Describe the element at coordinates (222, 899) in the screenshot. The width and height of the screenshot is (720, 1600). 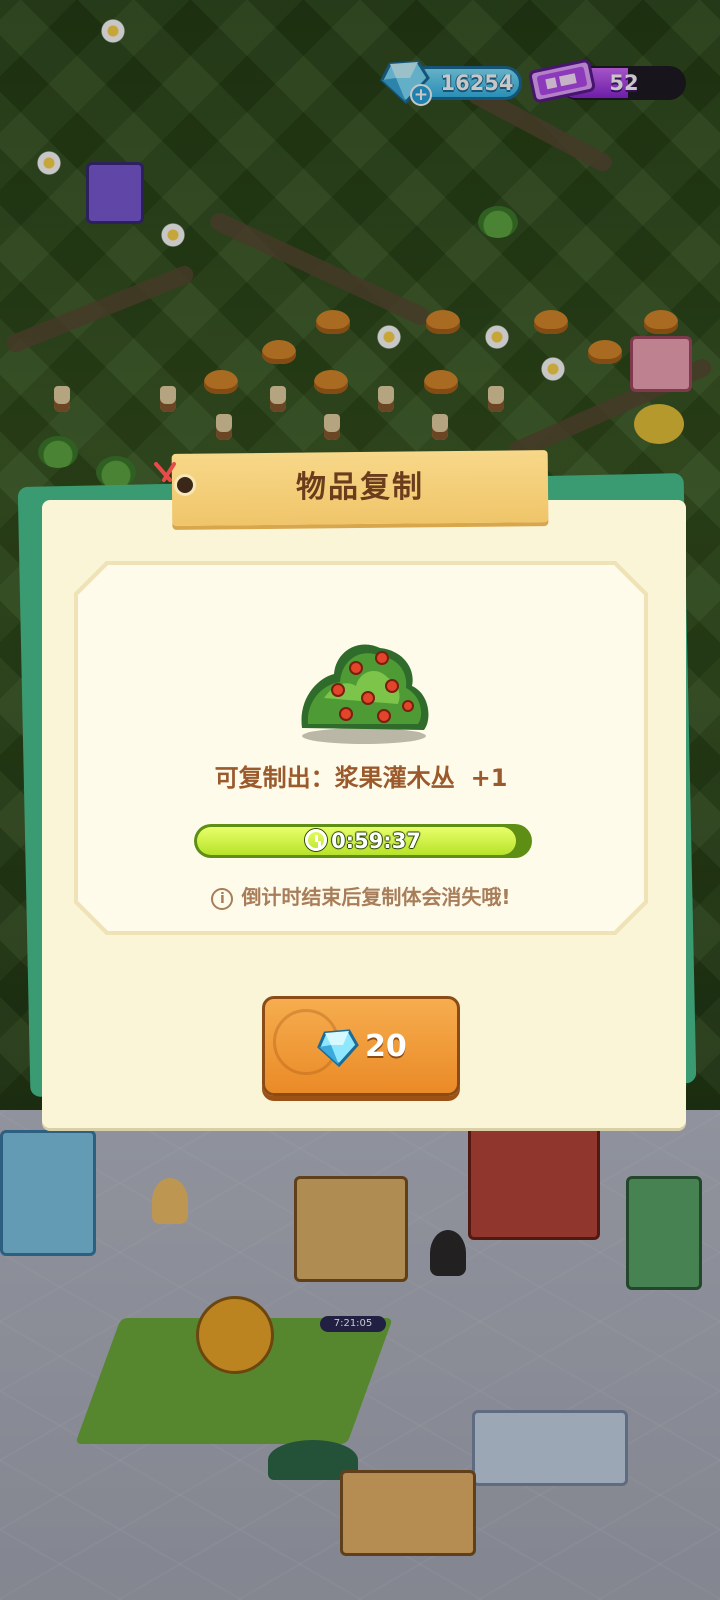
I see `info-icon: i` at that location.